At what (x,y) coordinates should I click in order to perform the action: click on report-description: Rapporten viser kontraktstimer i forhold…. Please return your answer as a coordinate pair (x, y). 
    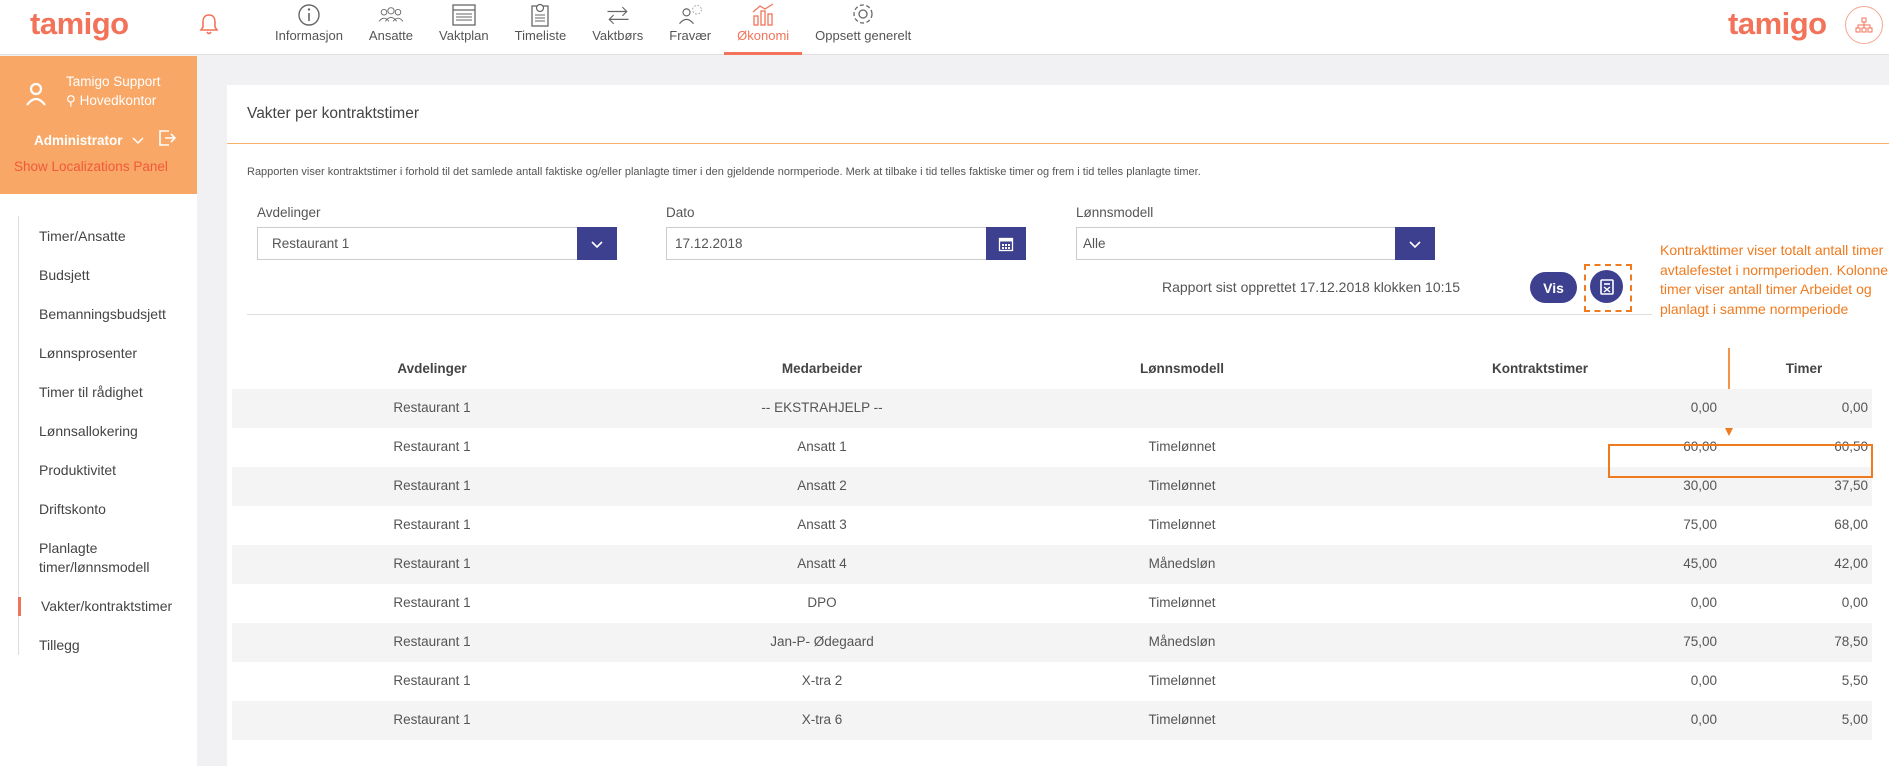
    Looking at the image, I should click on (724, 172).